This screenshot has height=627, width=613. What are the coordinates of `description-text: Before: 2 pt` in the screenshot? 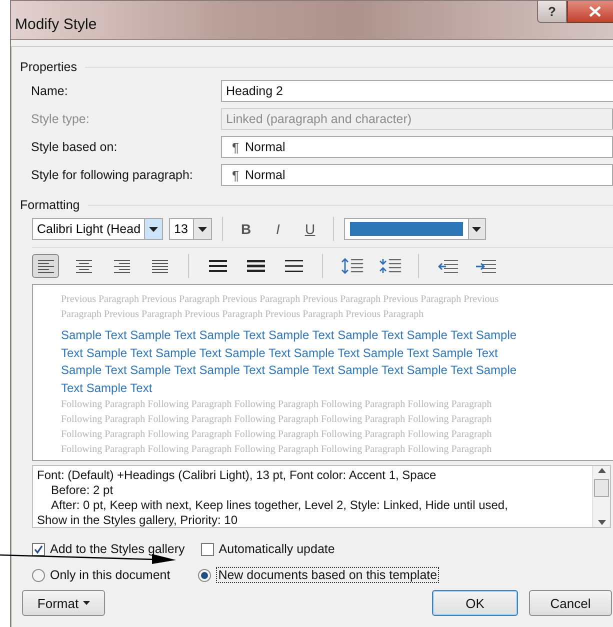 It's located at (82, 490).